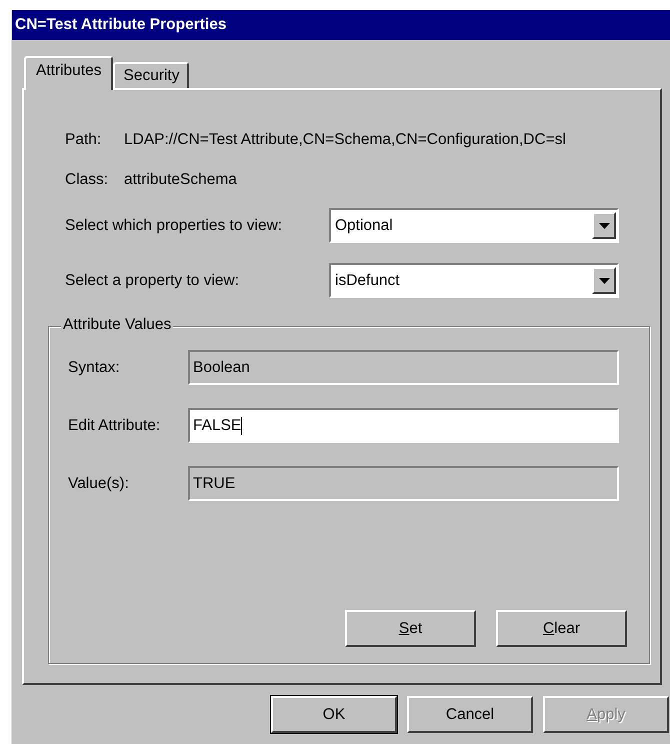 The image size is (670, 744). What do you see at coordinates (87, 180) in the screenshot?
I see `field-label: Class:` at bounding box center [87, 180].